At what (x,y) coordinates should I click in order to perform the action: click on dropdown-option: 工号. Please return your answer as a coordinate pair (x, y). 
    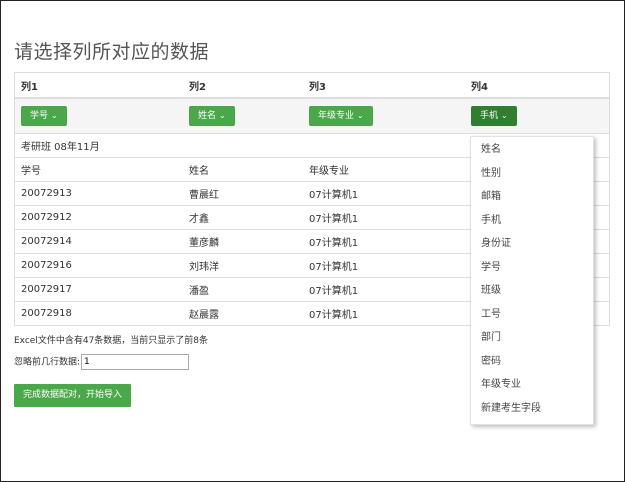
    Looking at the image, I should click on (532, 315).